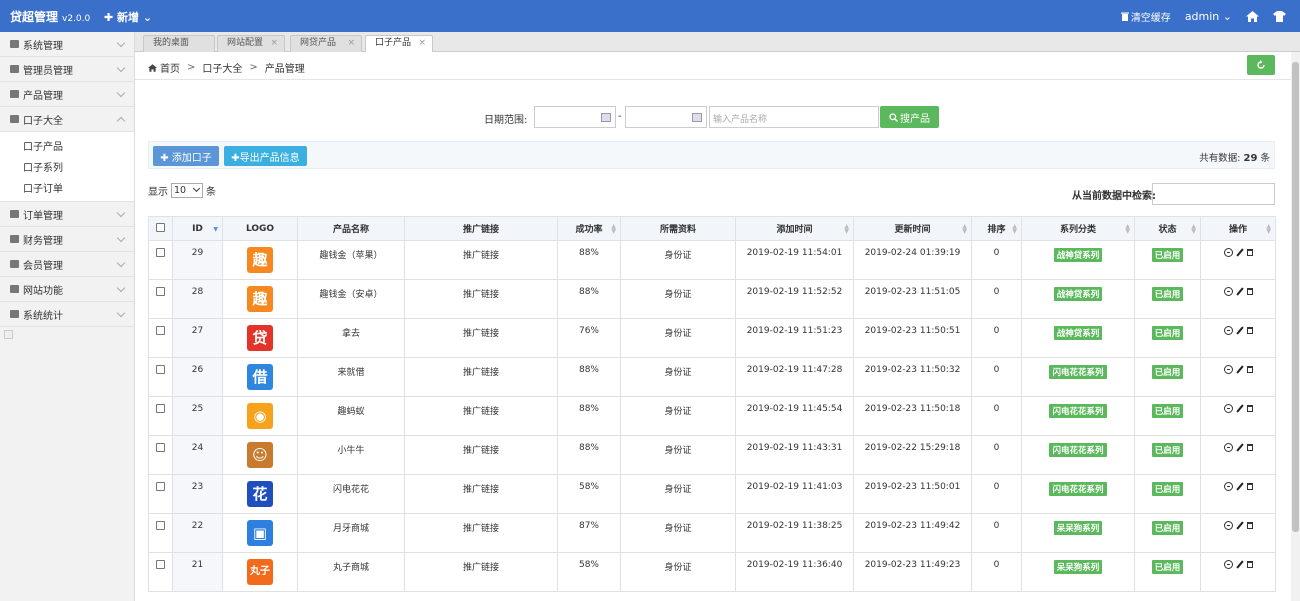  Describe the element at coordinates (67, 44) in the screenshot. I see `sidebar-item-system: 系统管理` at that location.